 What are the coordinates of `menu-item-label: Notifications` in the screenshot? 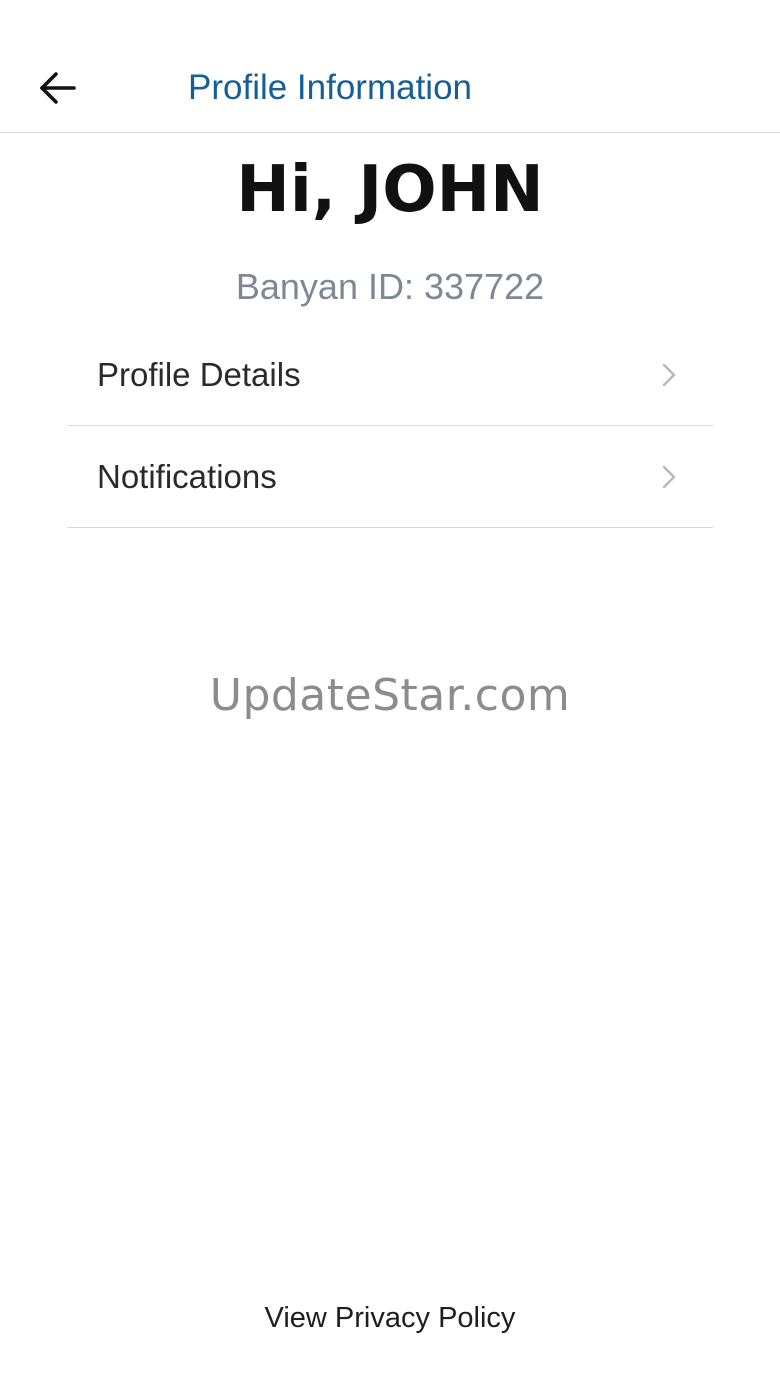 It's located at (187, 476).